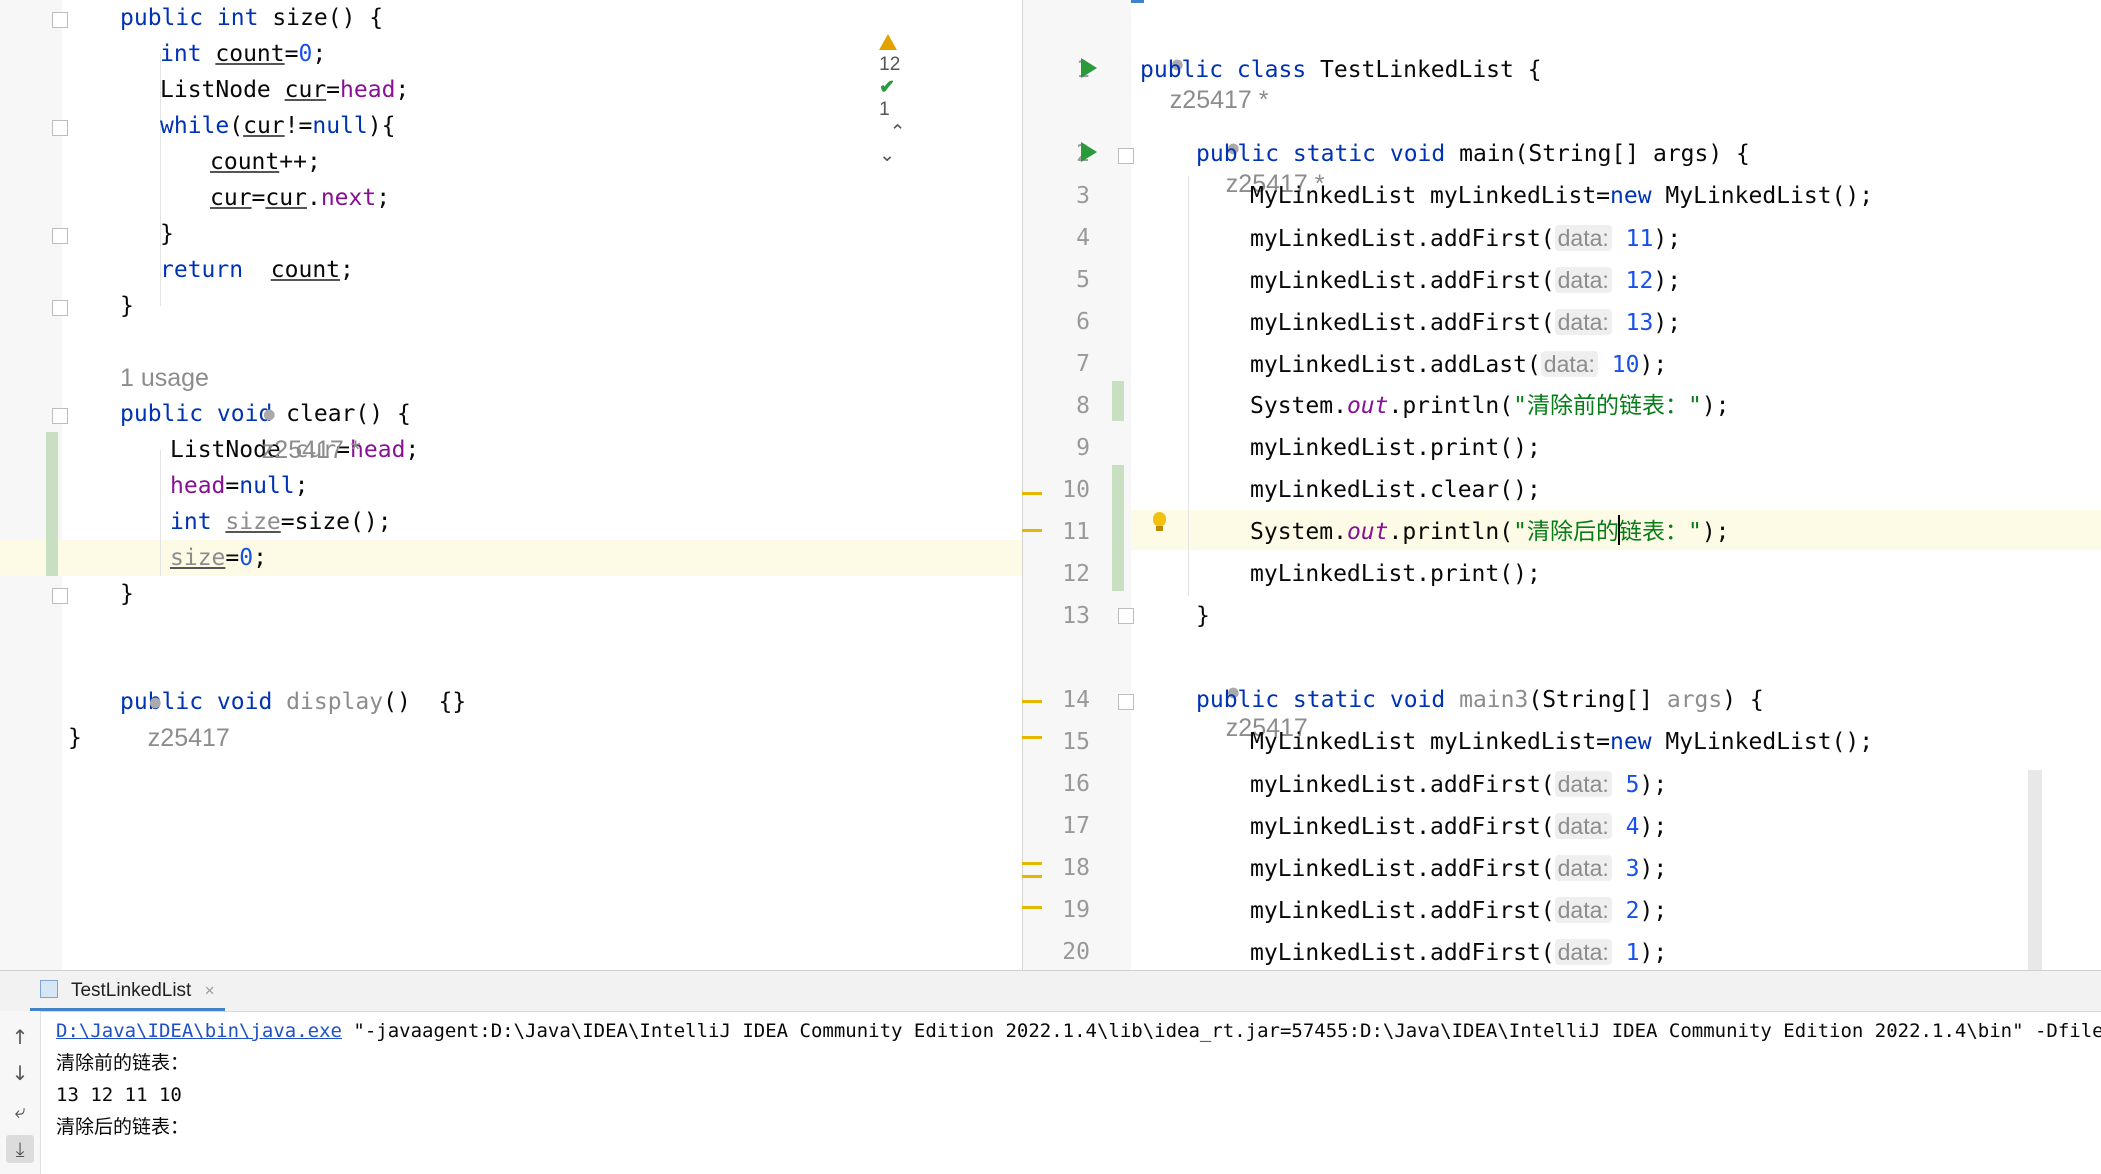 This screenshot has height=1174, width=2101. What do you see at coordinates (257, 270) in the screenshot?
I see `code-line-return: return count;` at bounding box center [257, 270].